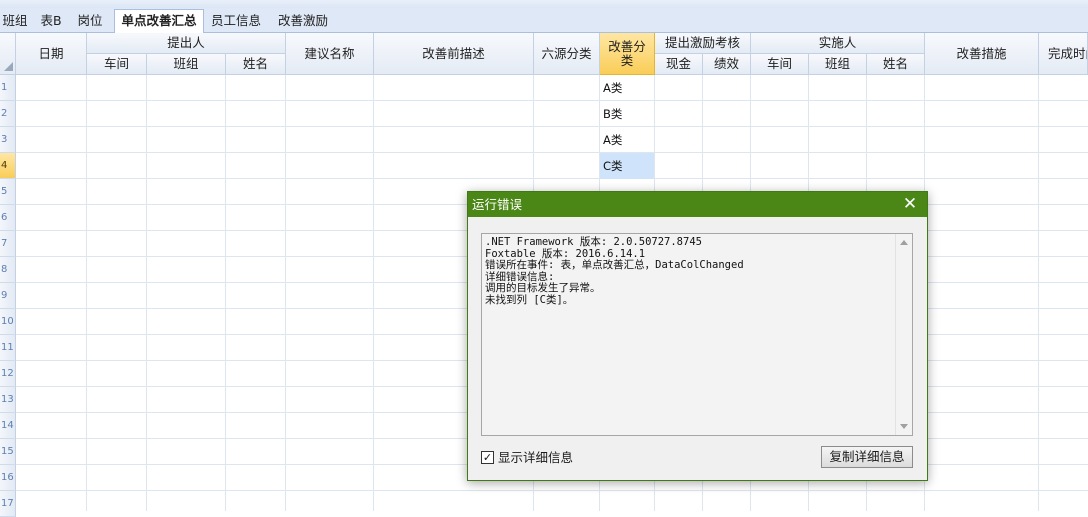 The height and width of the screenshot is (517, 1088). What do you see at coordinates (8, 244) in the screenshot?
I see `row-header: 7` at bounding box center [8, 244].